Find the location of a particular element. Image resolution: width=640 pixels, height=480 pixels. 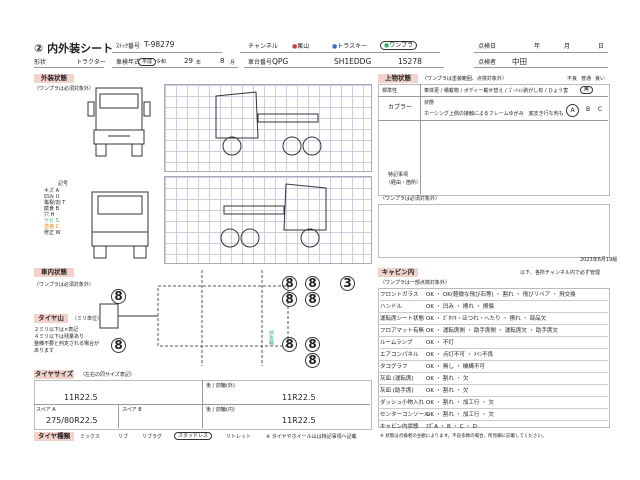

spare-a-label: スペア A is located at coordinates (46, 410).